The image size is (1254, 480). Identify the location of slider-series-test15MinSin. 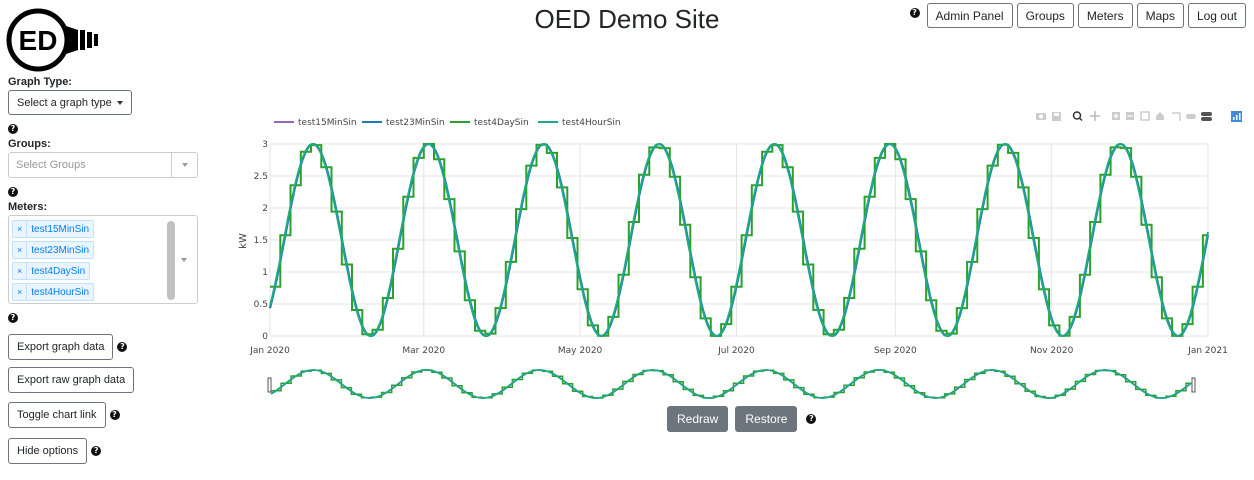
(731, 384).